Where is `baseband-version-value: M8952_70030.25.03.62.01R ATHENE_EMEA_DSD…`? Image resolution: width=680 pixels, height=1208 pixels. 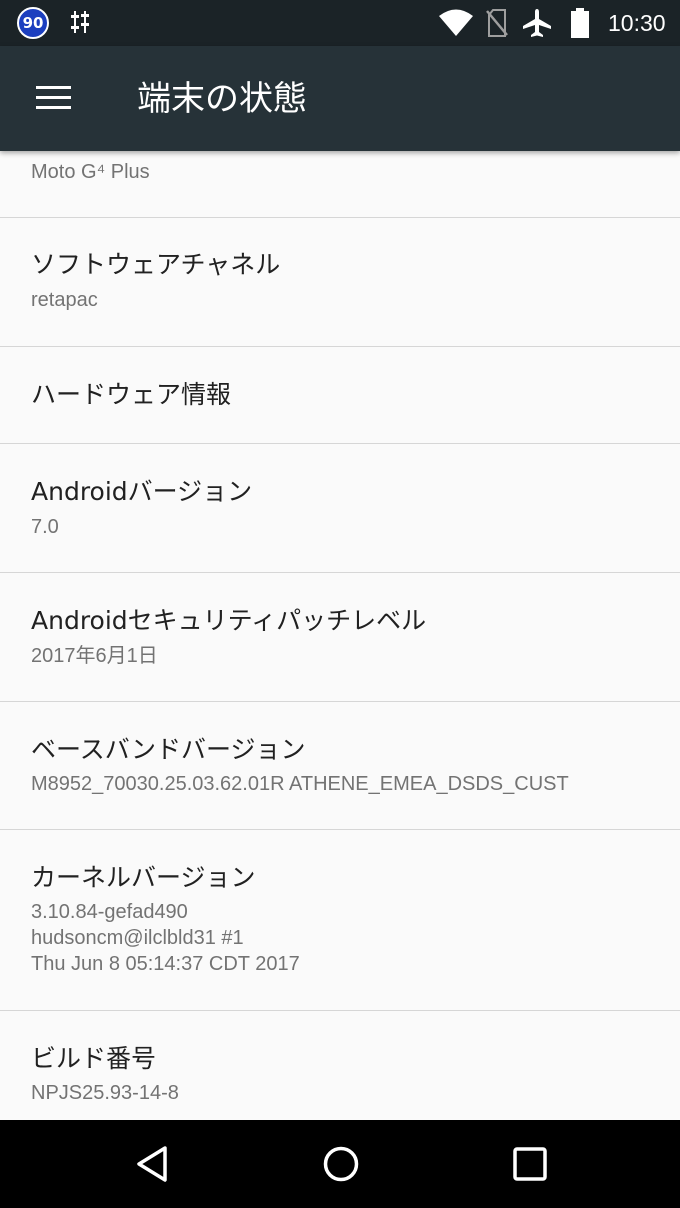 baseband-version-value: M8952_70030.25.03.62.01R ATHENE_EMEA_DSD… is located at coordinates (300, 784).